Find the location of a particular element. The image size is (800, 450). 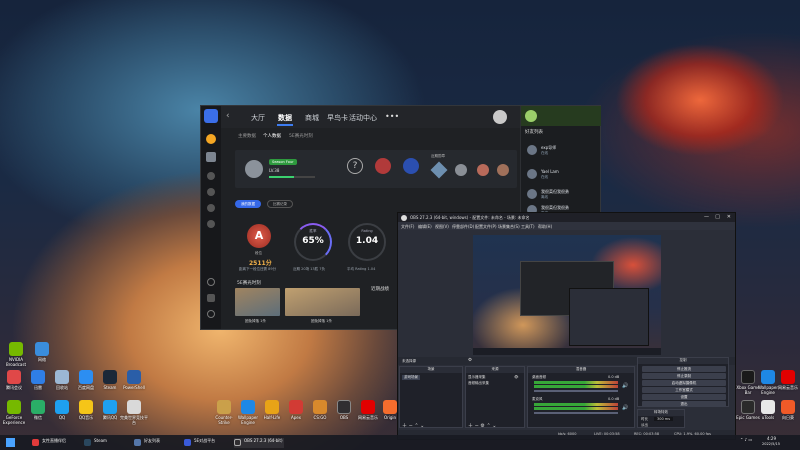

transition-type: 淡出 is located at coordinates (644, 425).